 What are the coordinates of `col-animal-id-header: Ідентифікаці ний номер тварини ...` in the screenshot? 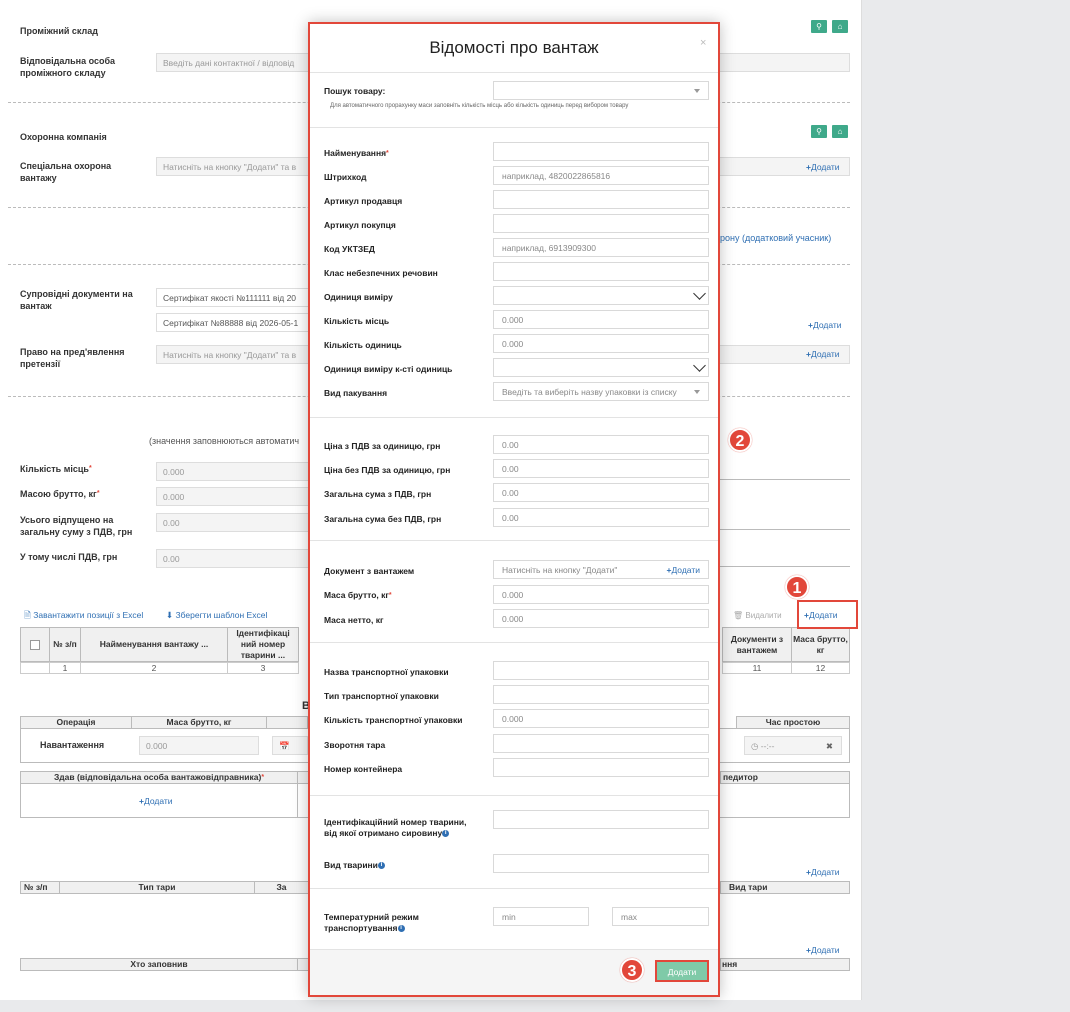 It's located at (263, 644).